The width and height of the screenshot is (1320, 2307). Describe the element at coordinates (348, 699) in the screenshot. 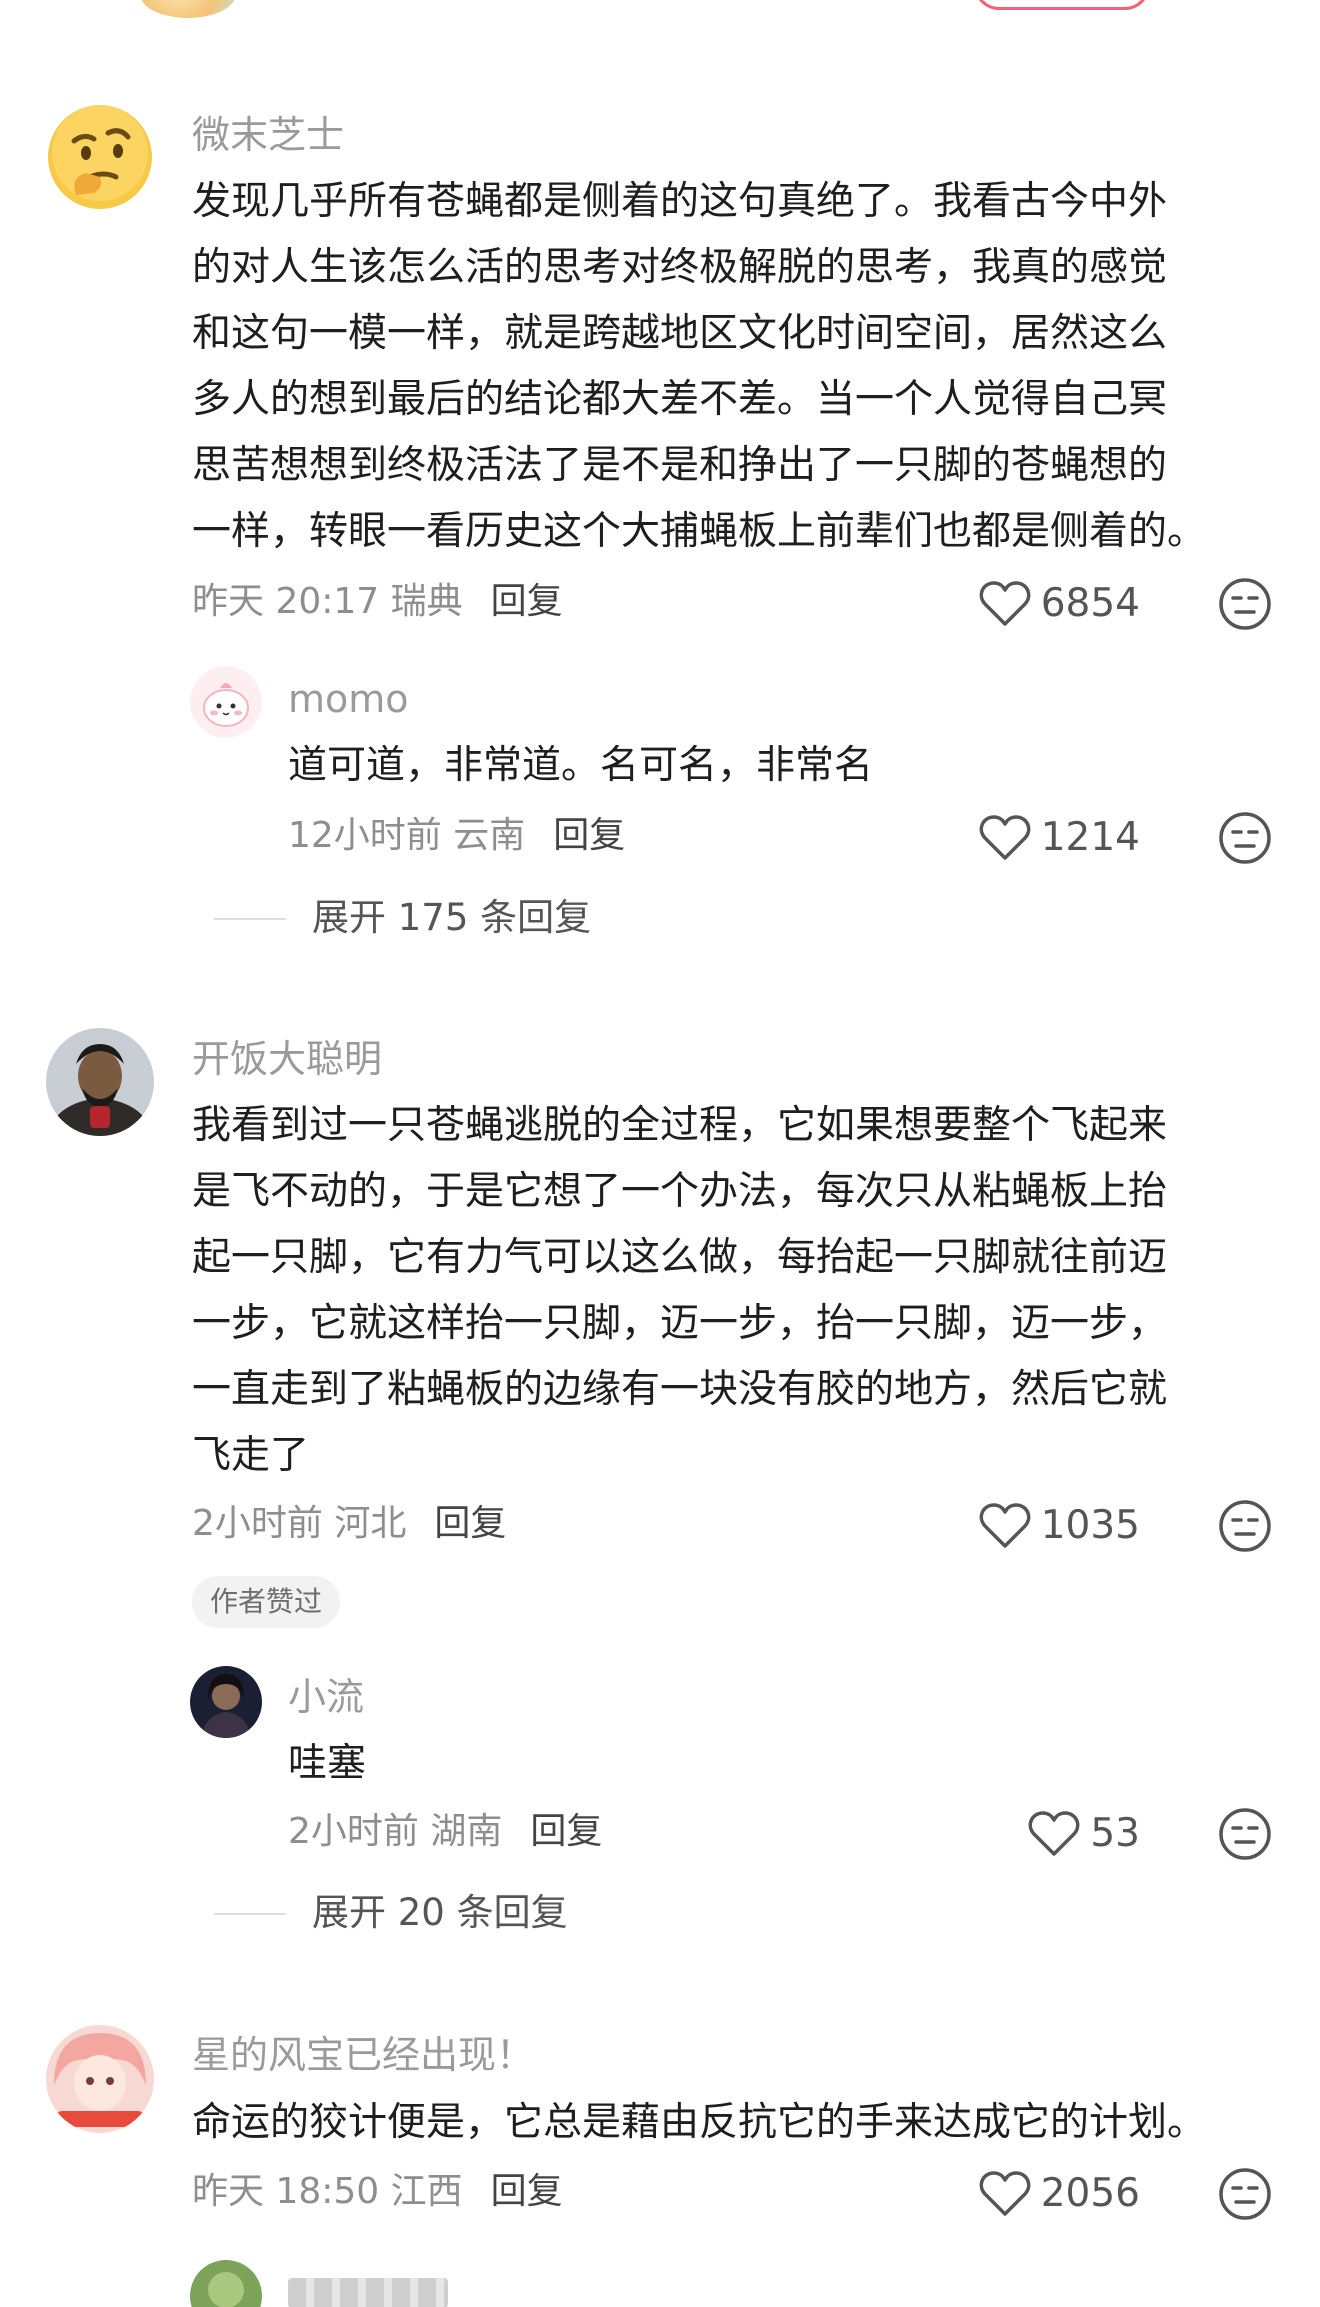

I see `replier-name: momo` at that location.